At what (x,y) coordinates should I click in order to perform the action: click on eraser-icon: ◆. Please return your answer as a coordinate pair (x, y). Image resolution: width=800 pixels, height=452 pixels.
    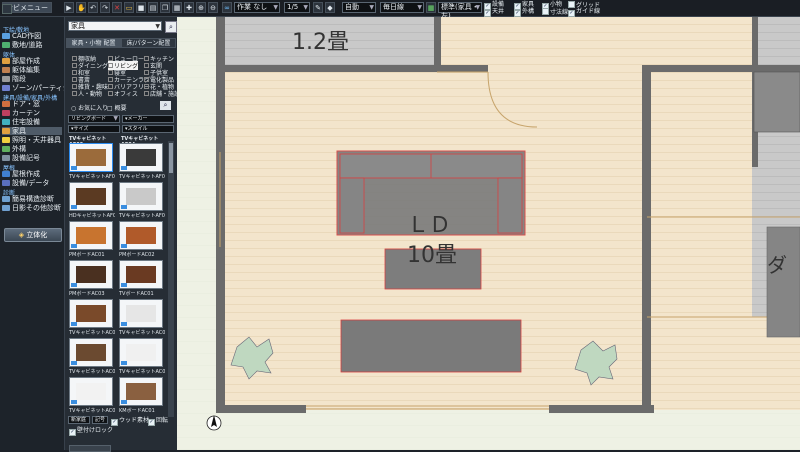
    Looking at the image, I should click on (330, 7).